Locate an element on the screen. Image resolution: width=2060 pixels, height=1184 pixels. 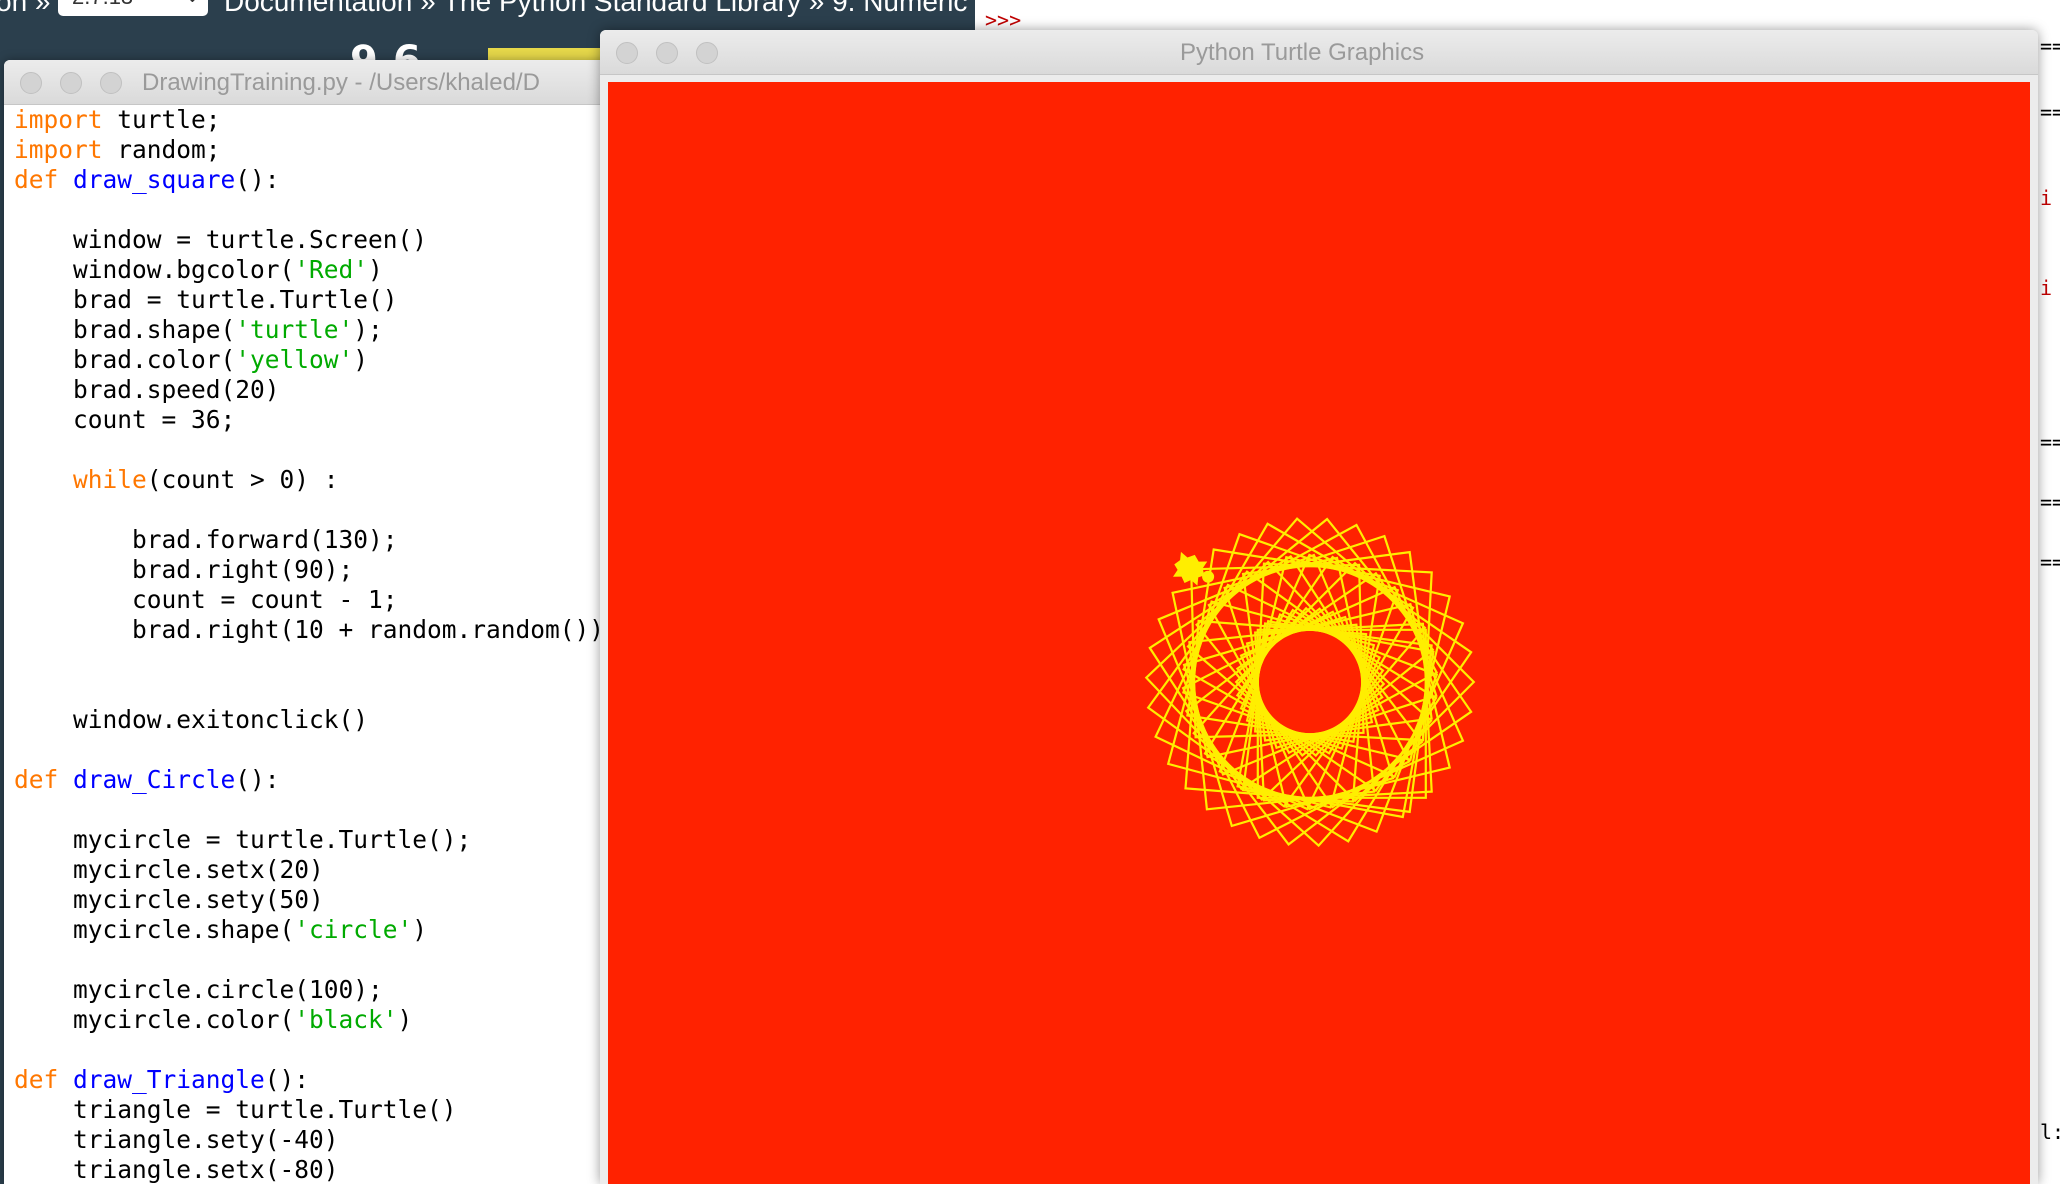
code-line: triangle.setx(-80) is located at coordinates (309, 1169).